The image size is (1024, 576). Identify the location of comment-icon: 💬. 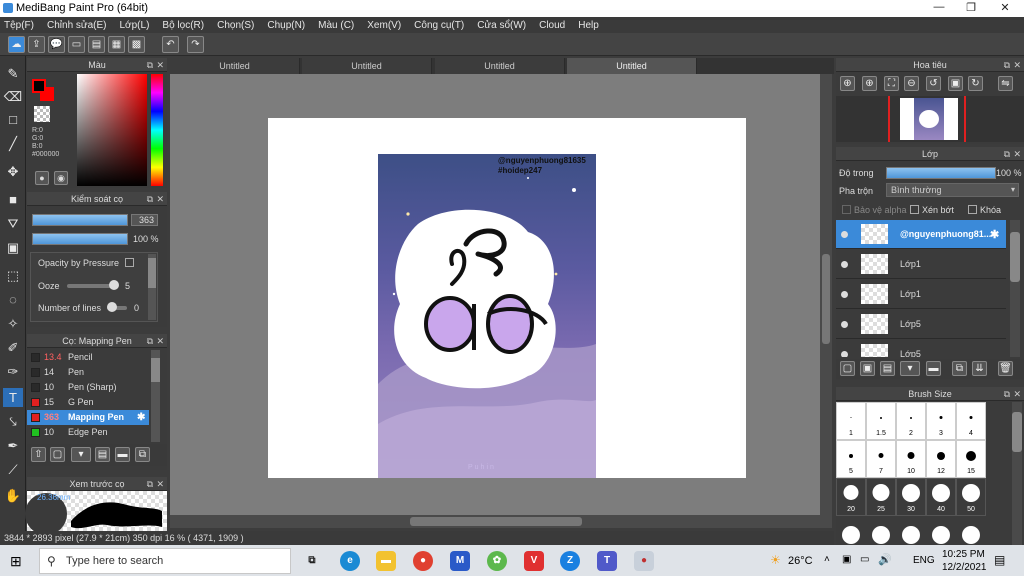
(56, 44).